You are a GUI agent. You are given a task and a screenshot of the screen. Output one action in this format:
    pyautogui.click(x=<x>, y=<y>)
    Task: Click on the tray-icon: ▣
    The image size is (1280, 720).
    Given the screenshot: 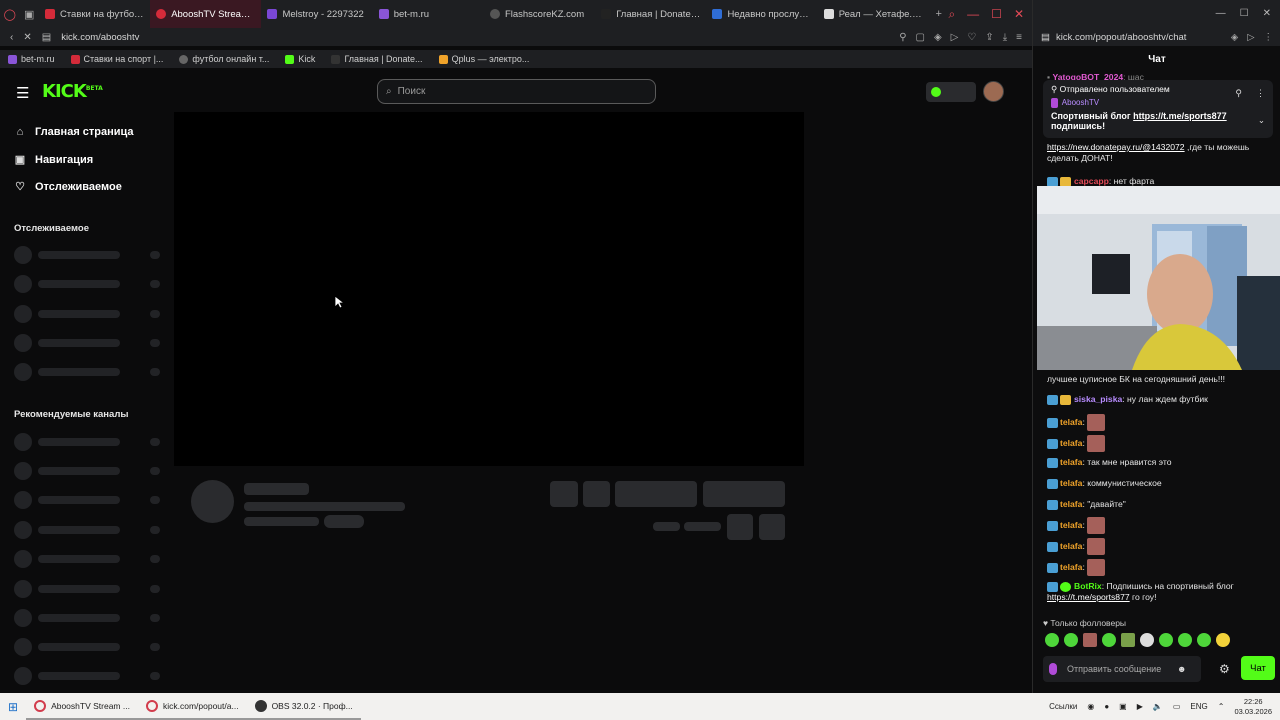 What is the action you would take?
    pyautogui.click(x=1123, y=706)
    